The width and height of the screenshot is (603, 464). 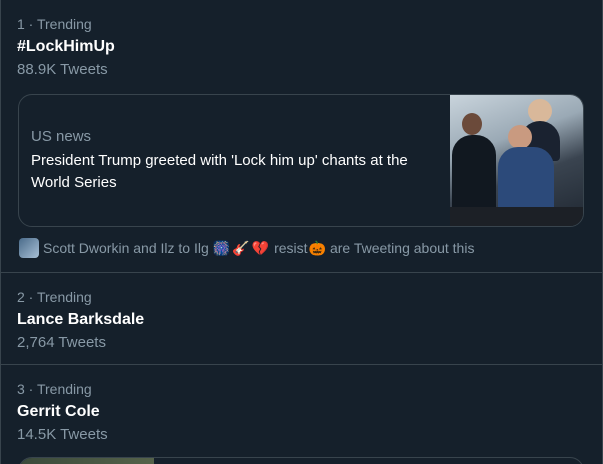 What do you see at coordinates (221, 248) in the screenshot?
I see `fireworks-icon: 🎆` at bounding box center [221, 248].